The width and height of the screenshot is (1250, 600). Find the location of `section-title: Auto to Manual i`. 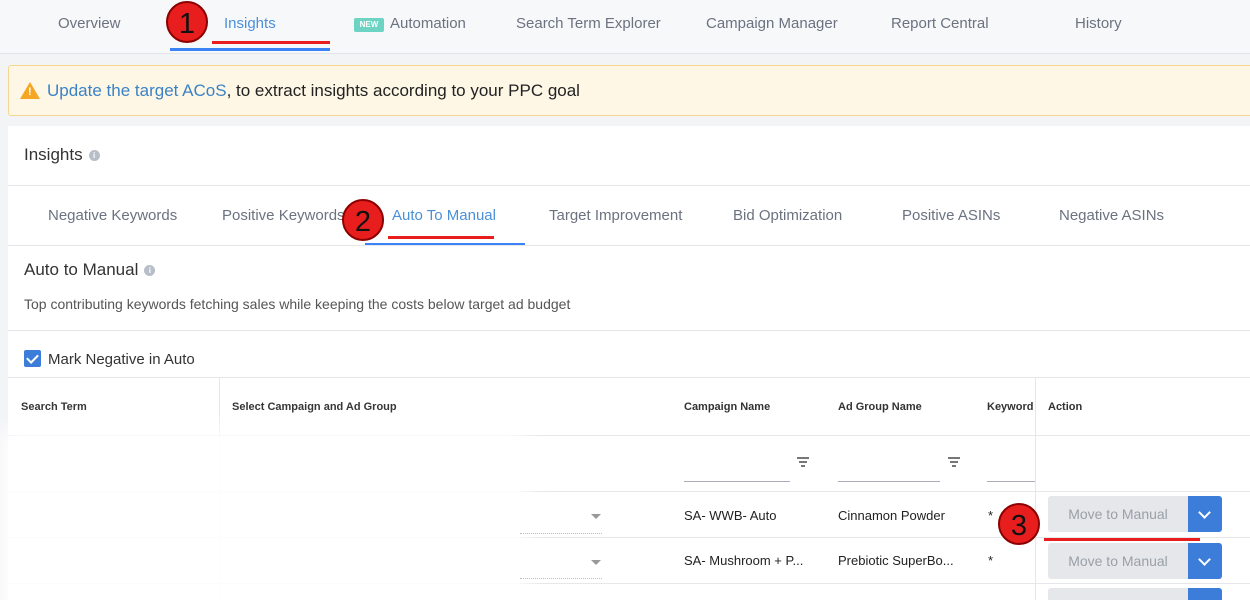

section-title: Auto to Manual i is located at coordinates (90, 270).